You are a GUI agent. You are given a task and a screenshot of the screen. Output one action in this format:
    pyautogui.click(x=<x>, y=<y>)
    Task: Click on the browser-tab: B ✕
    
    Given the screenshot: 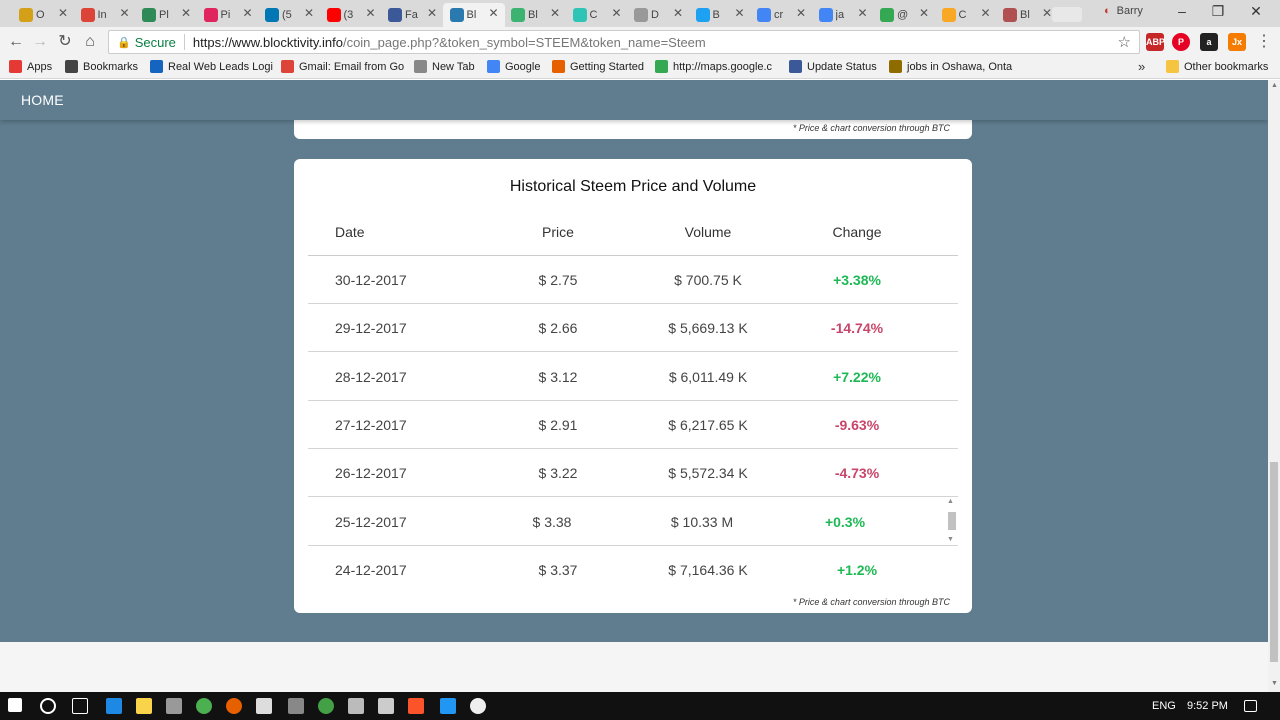 What is the action you would take?
    pyautogui.click(x=720, y=15)
    